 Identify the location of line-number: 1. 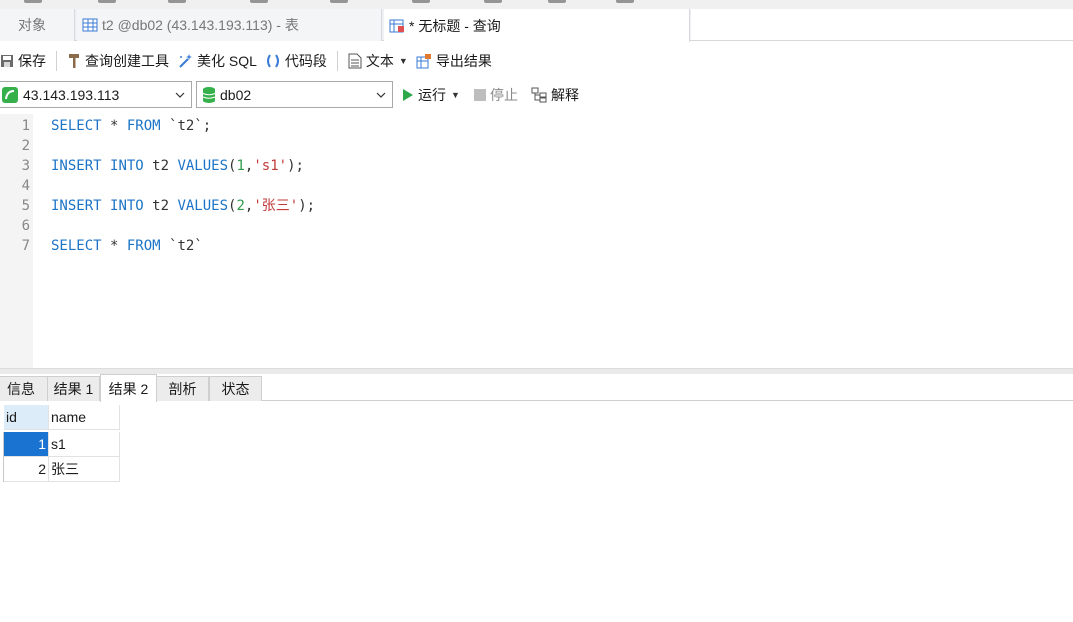
(25, 126).